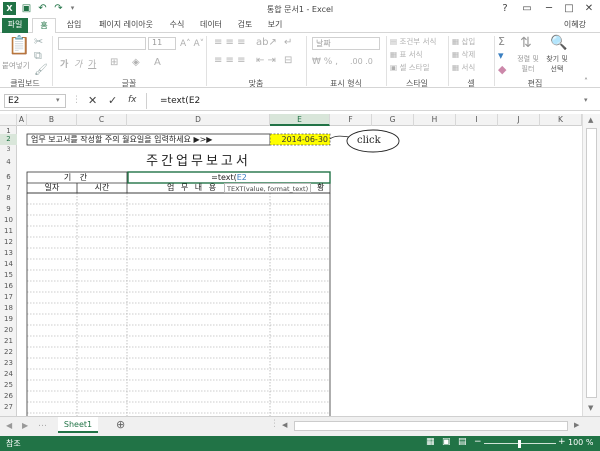  Describe the element at coordinates (8, 177) in the screenshot. I see `row-header-6: 6` at that location.